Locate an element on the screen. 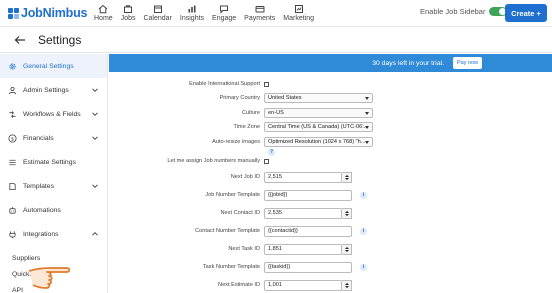 The width and height of the screenshot is (552, 293). nav-engage-label: Engage is located at coordinates (224, 18).